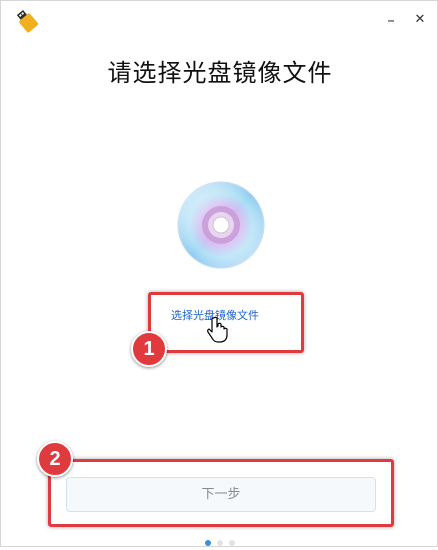 The width and height of the screenshot is (438, 550). Describe the element at coordinates (420, 20) in the screenshot. I see `close-icon: ✕` at that location.